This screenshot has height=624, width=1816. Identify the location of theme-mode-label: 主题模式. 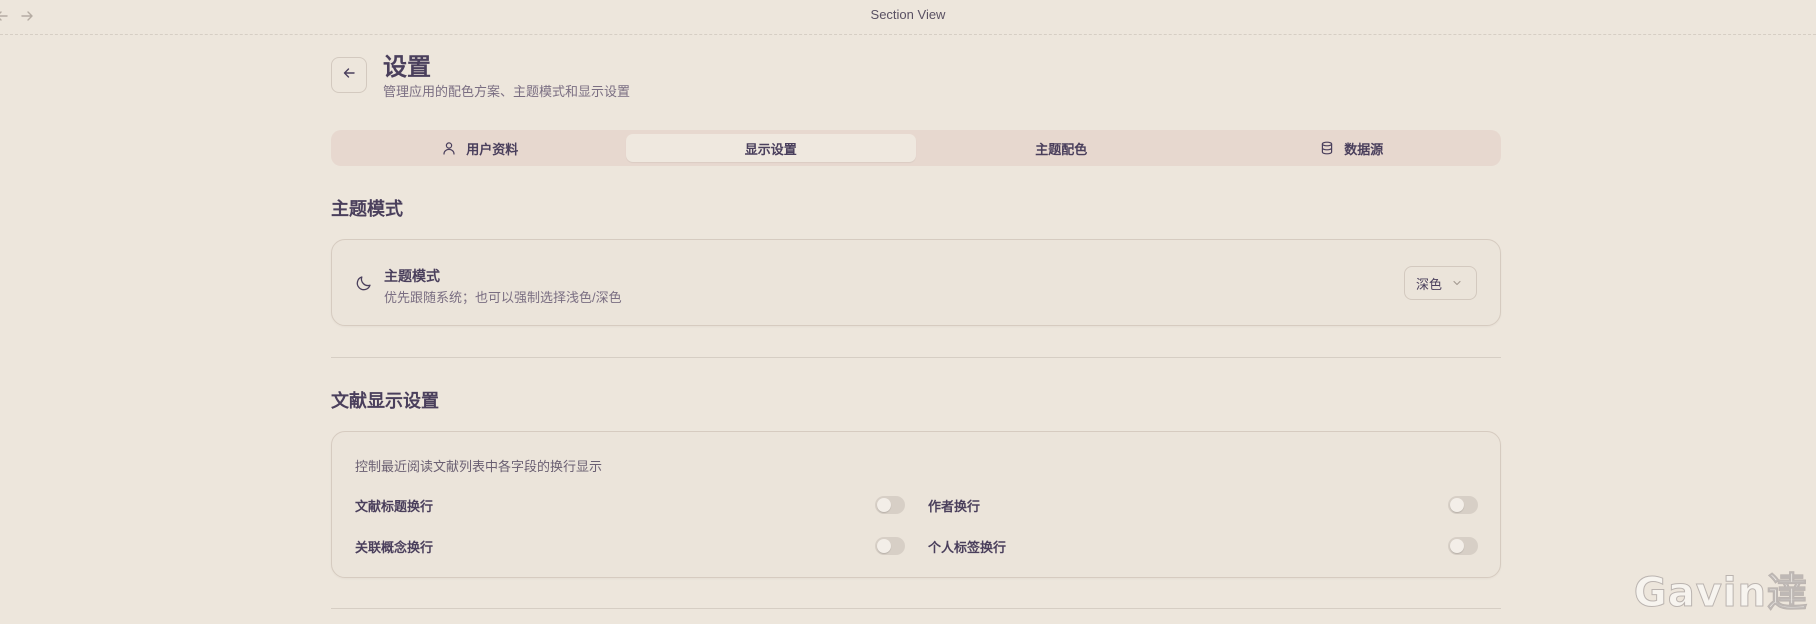
(412, 276).